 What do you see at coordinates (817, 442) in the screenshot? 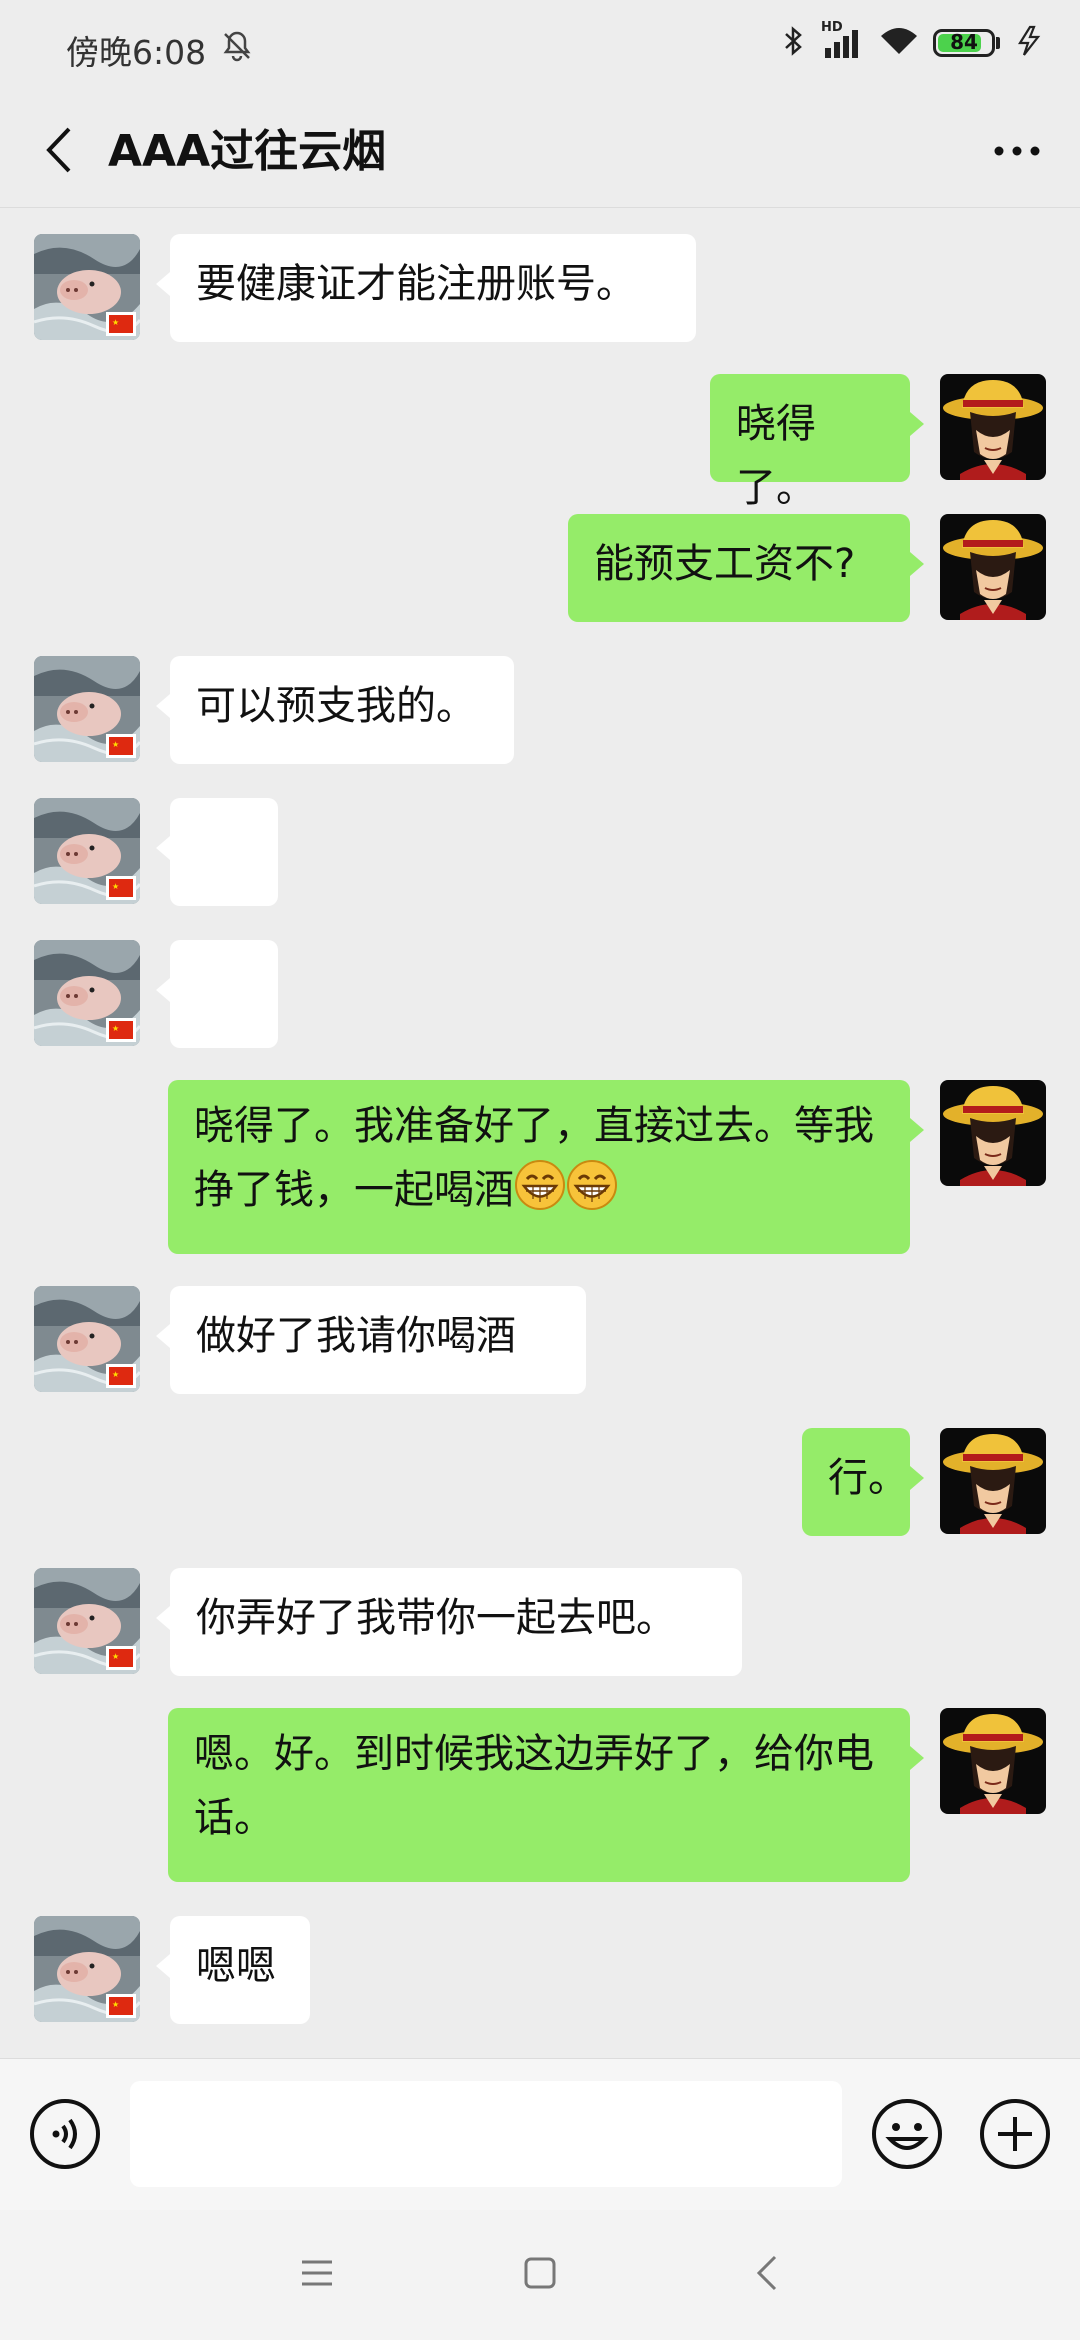
I see `message-bubble: 晓得了。` at bounding box center [817, 442].